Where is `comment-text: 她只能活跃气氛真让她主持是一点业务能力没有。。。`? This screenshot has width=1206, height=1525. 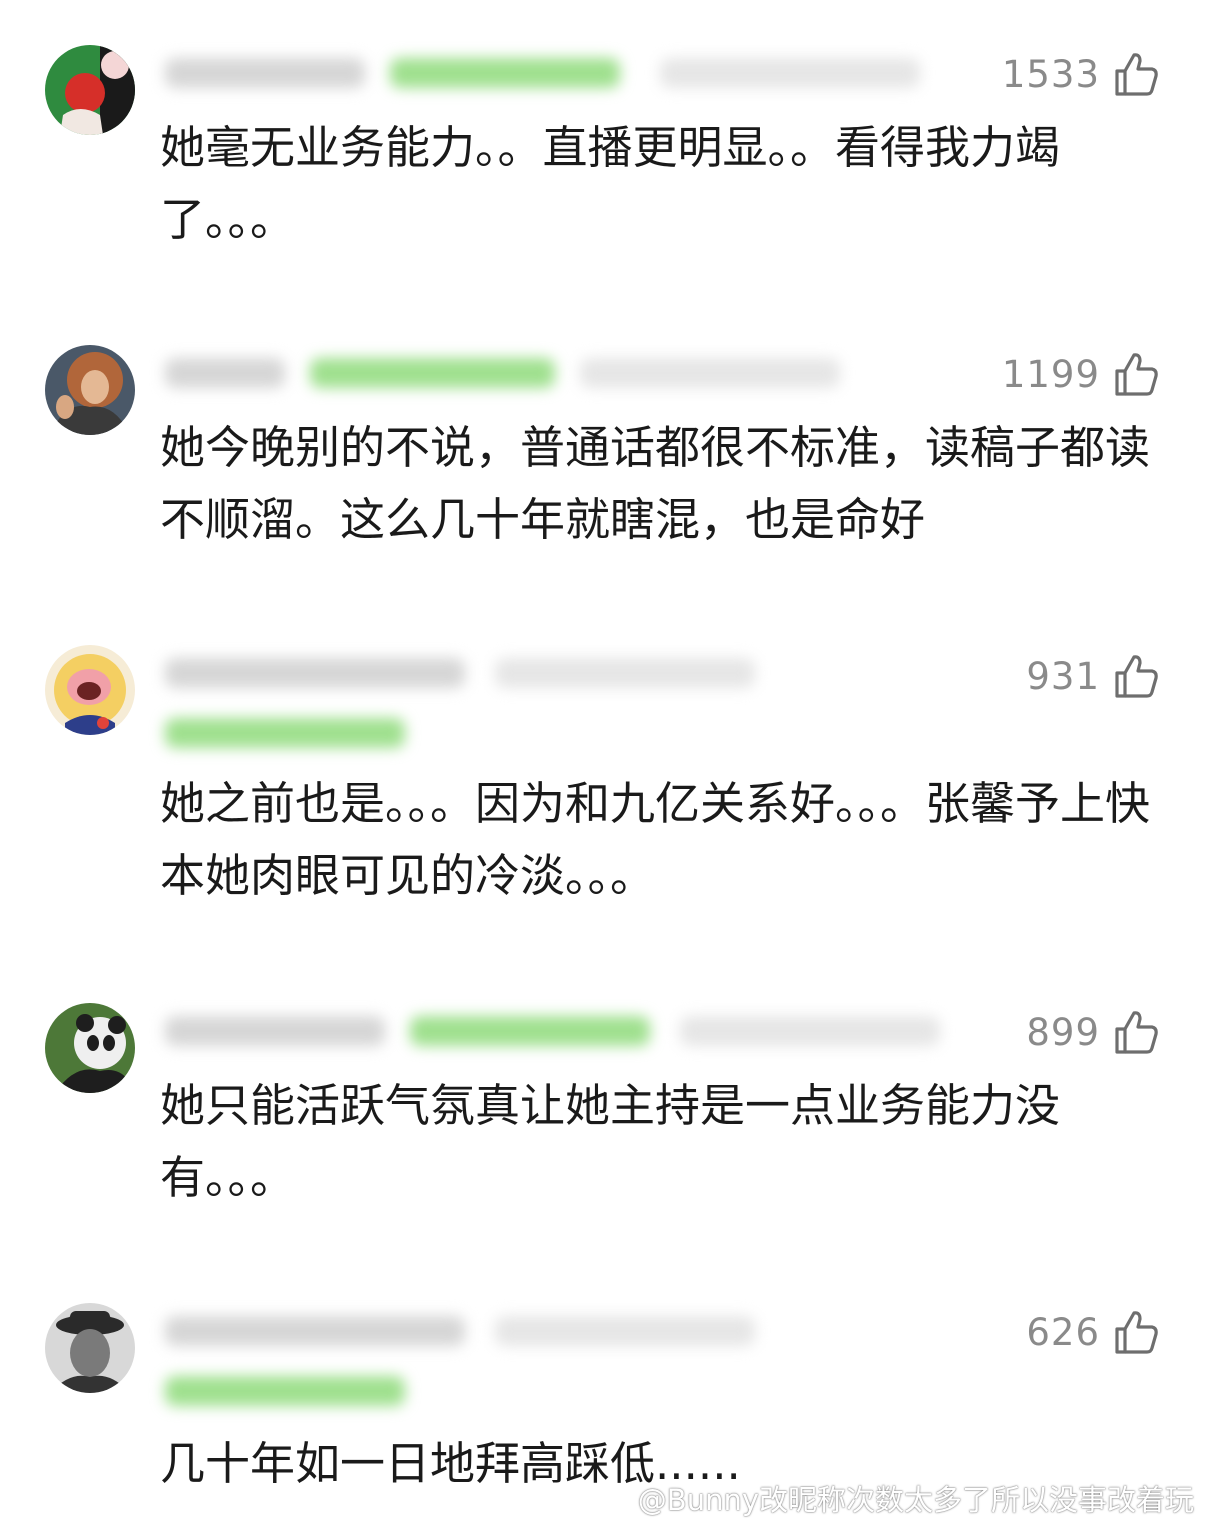 comment-text: 她只能活跃气氛真让她主持是一点业务能力没有。。。 is located at coordinates (610, 1141).